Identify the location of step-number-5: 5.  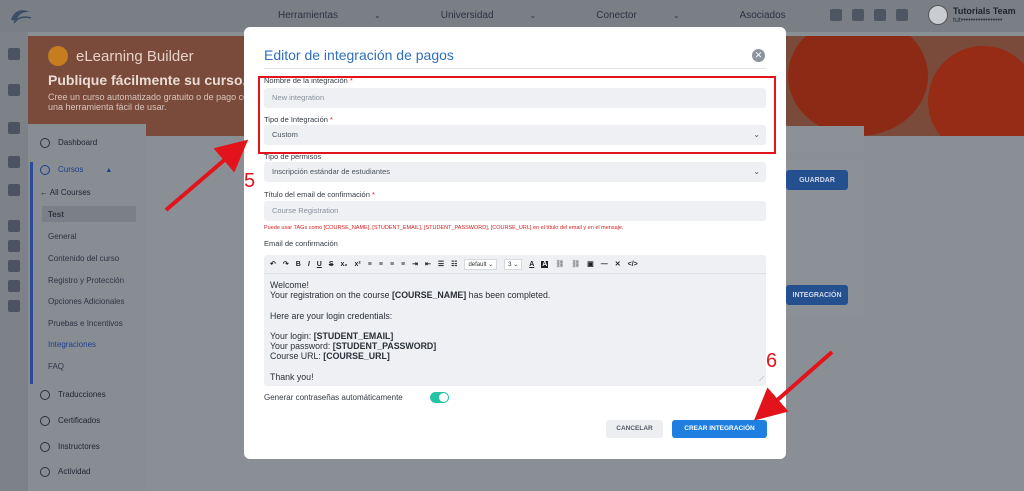
(250, 181).